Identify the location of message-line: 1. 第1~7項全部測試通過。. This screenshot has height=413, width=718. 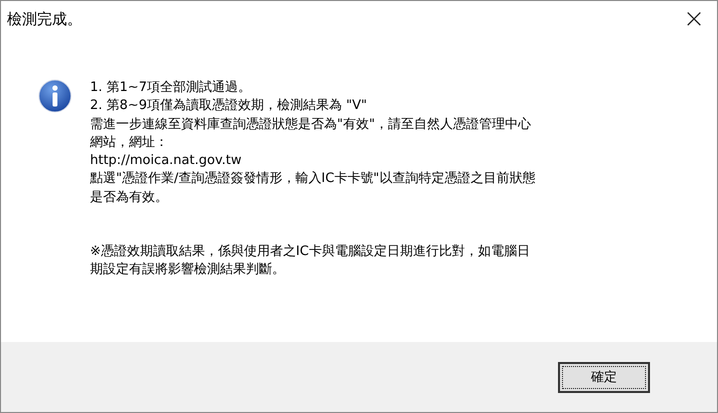
(171, 88).